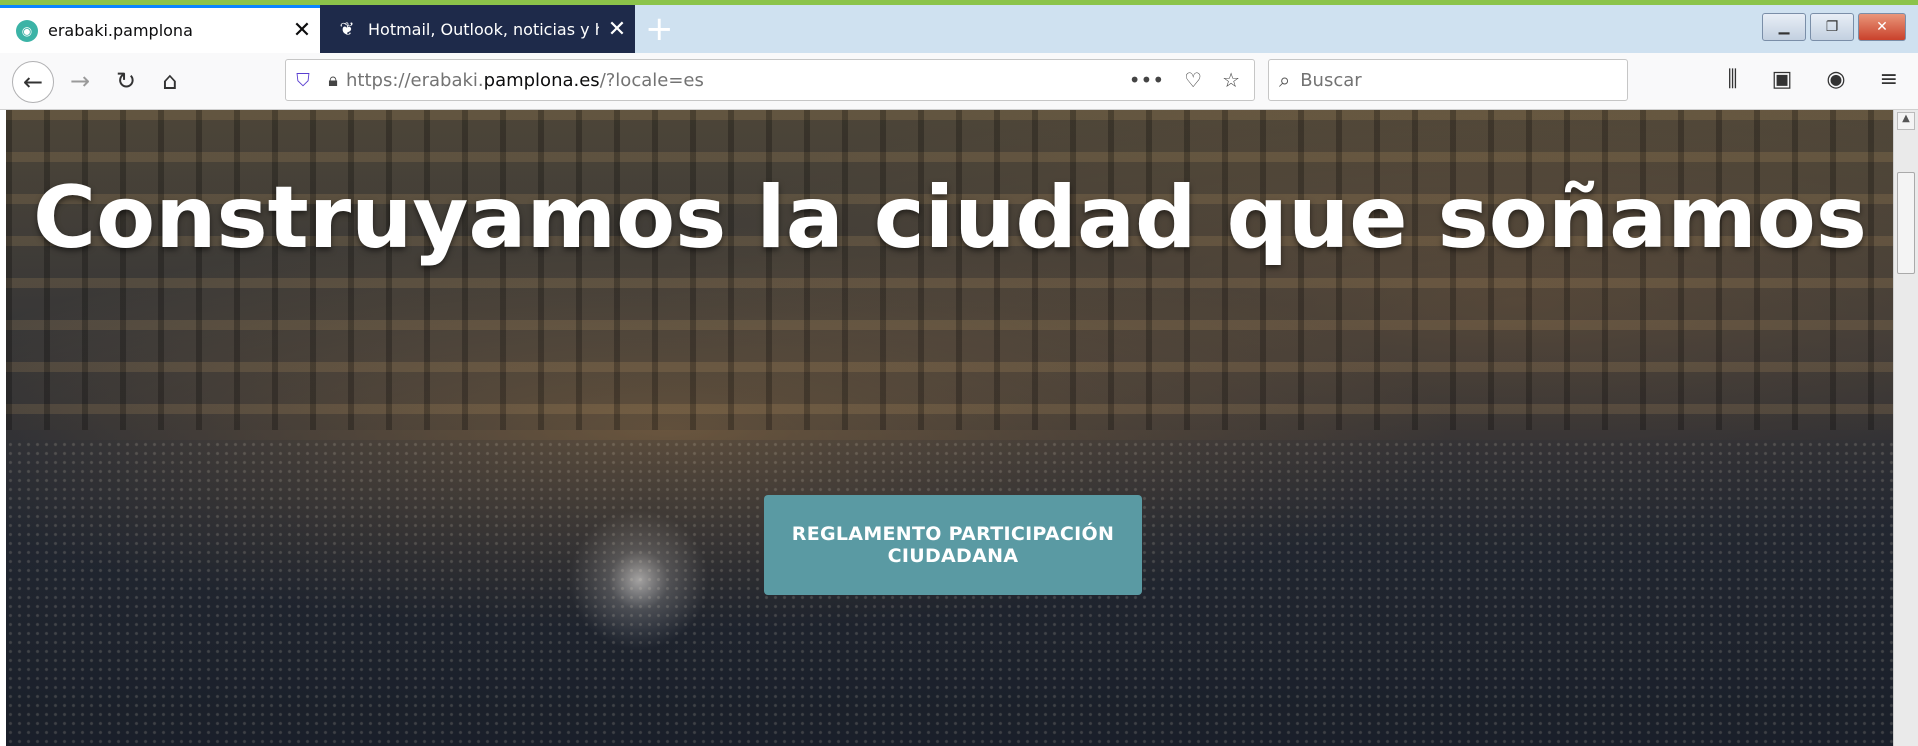 The image size is (1918, 746). What do you see at coordinates (80, 81) in the screenshot?
I see `forward-arrow-icon: →` at bounding box center [80, 81].